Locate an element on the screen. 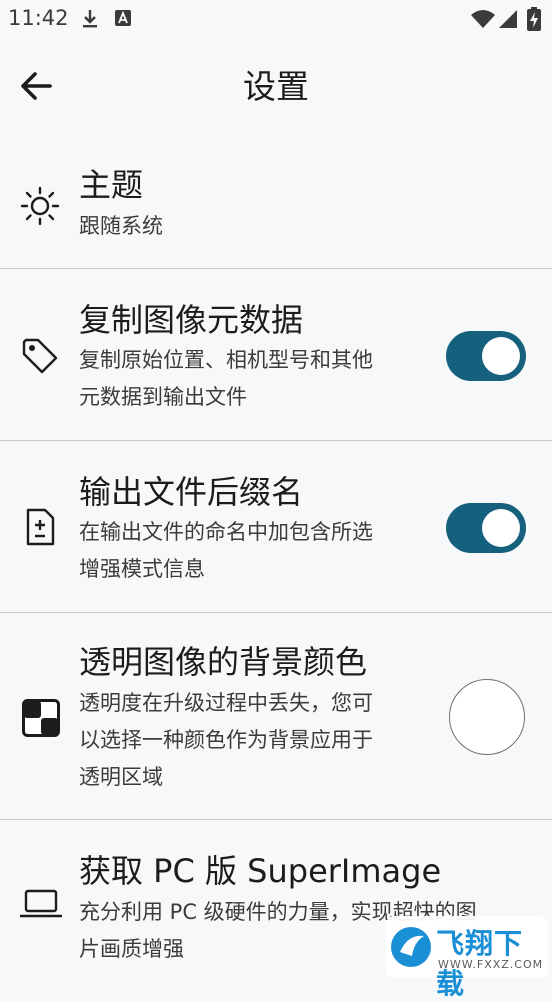  setting-theme: 主题 跟随系统 is located at coordinates (276, 204).